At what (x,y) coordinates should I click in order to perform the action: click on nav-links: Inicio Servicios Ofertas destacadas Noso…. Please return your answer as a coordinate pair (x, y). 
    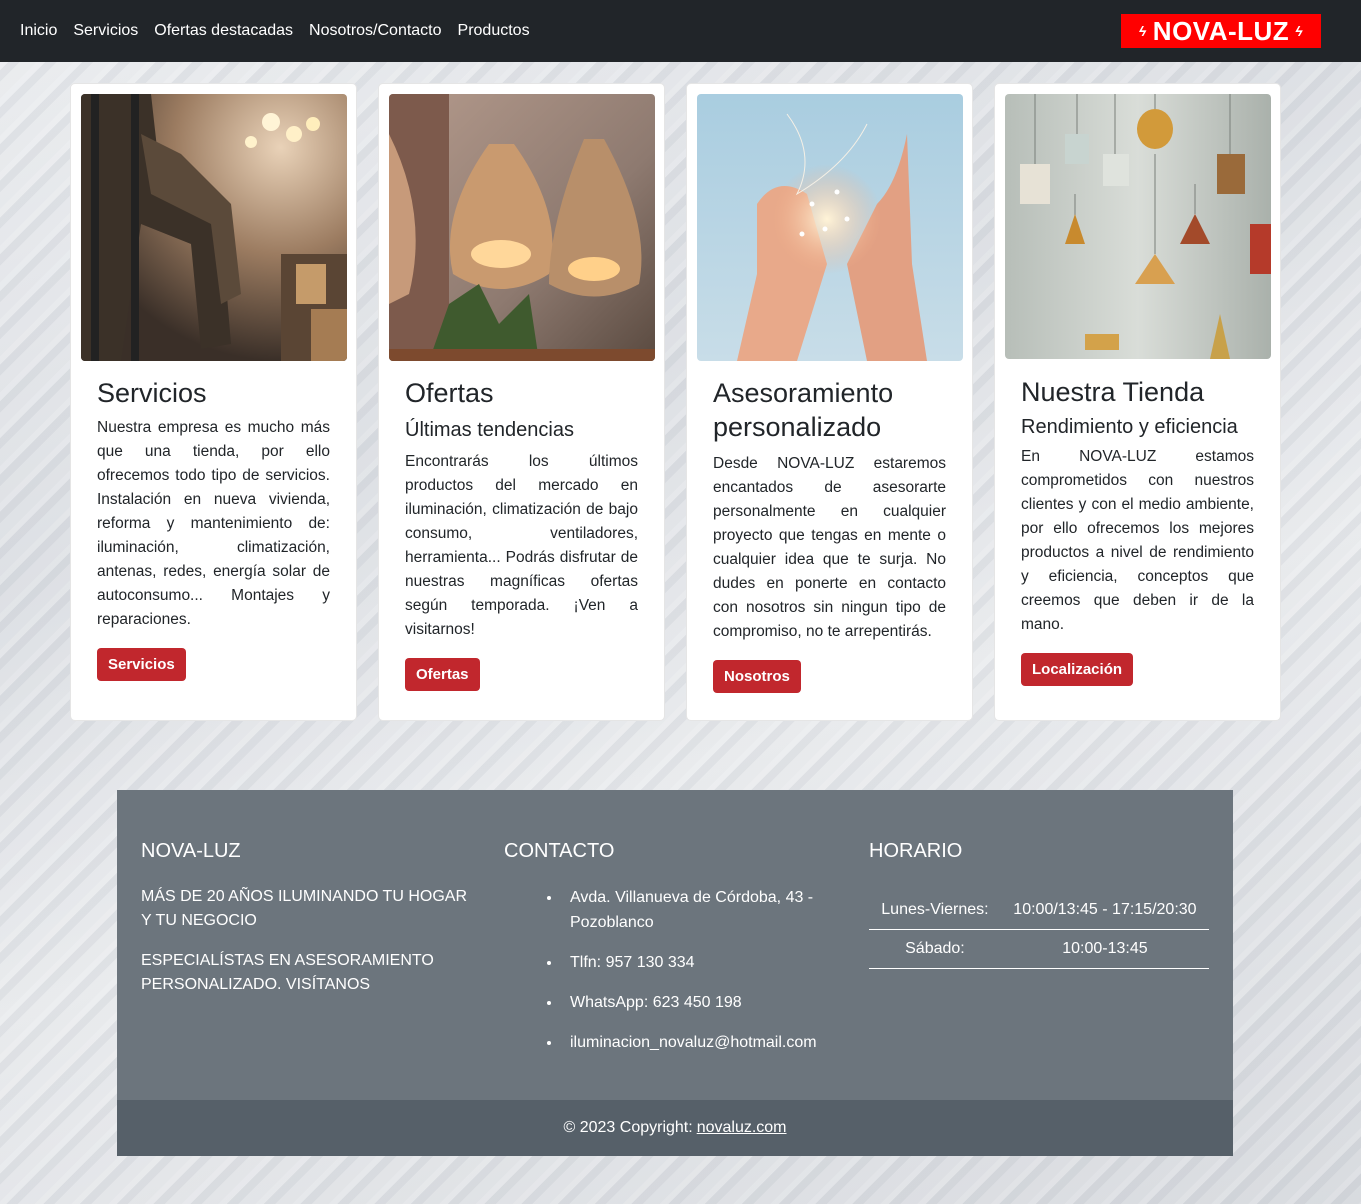
    Looking at the image, I should click on (275, 31).